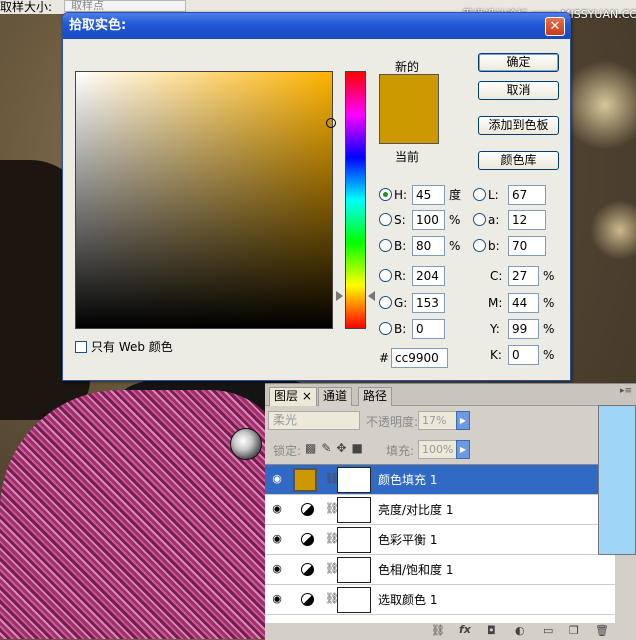 This screenshot has height=640, width=636. Describe the element at coordinates (416, 570) in the screenshot. I see `layer-name: 色相/饱和度 1` at that location.